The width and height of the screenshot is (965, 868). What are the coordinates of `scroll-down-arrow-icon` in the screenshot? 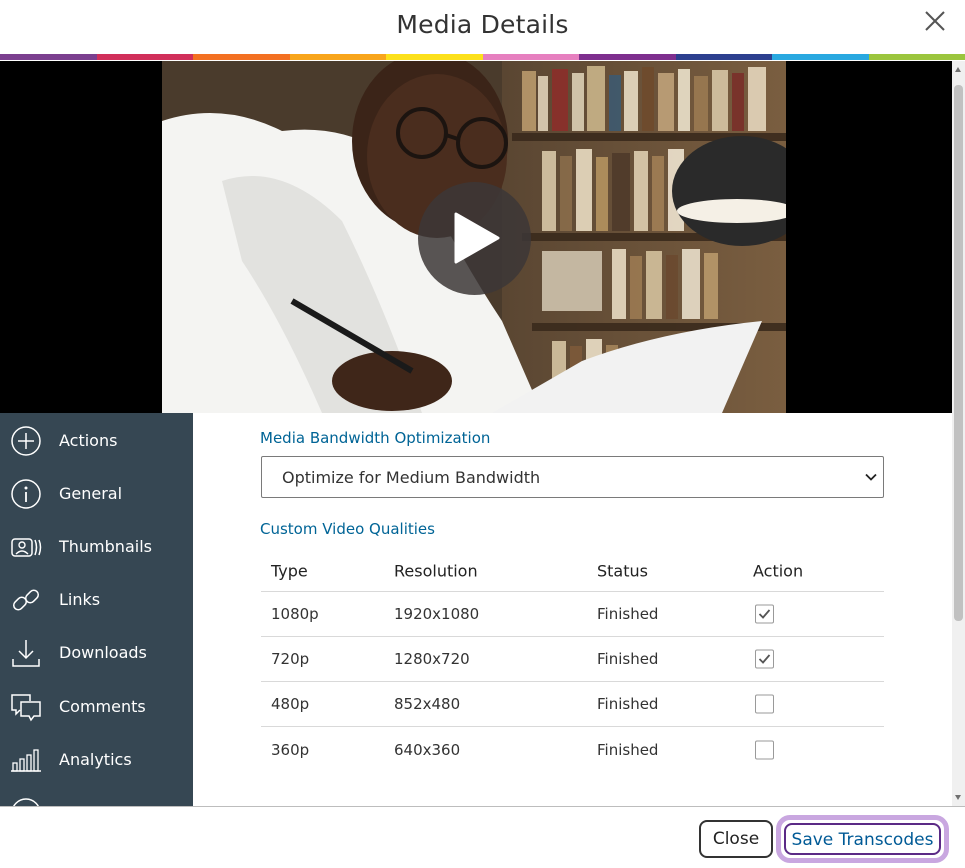 It's located at (958, 797).